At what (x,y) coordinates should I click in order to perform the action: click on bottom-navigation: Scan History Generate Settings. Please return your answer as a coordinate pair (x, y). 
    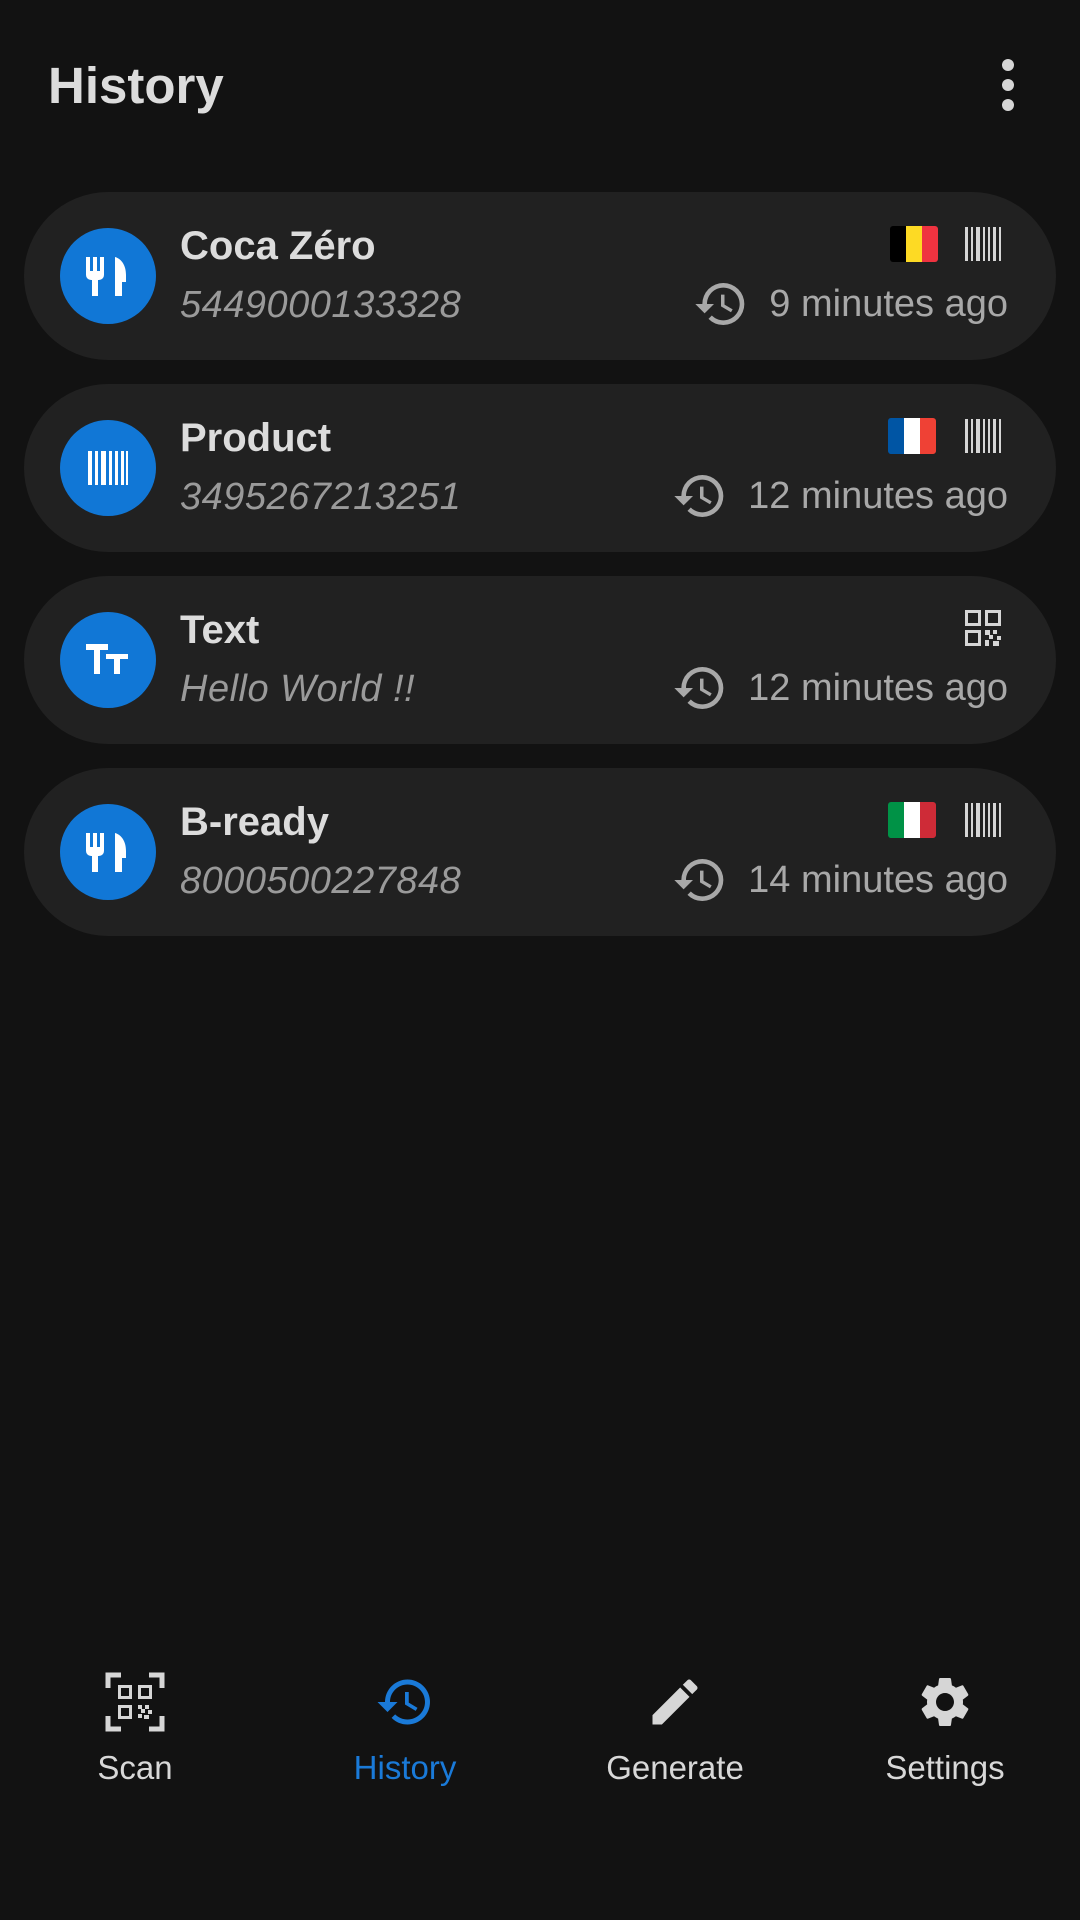
    Looking at the image, I should click on (540, 1720).